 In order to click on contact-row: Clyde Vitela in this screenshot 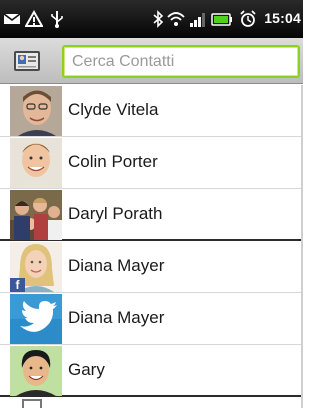, I will do `click(151, 111)`.